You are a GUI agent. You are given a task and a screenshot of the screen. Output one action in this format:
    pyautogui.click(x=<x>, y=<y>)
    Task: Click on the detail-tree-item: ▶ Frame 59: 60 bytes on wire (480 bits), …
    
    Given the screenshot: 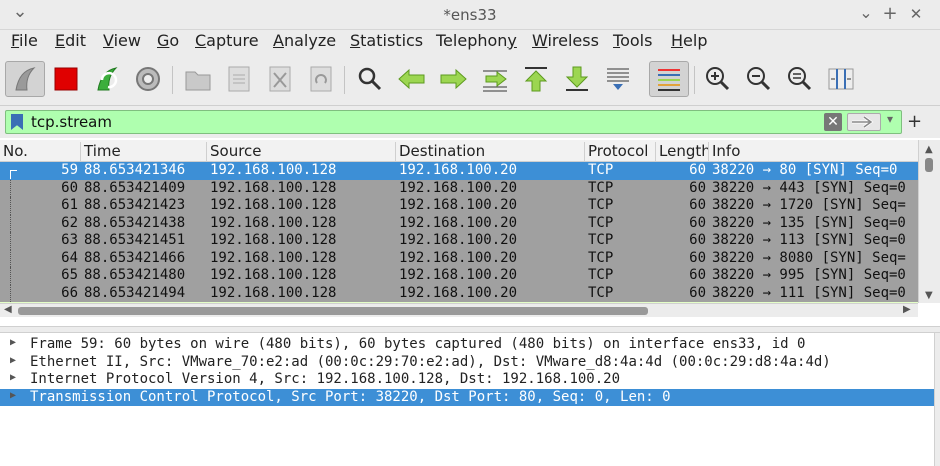 What is the action you would take?
    pyautogui.click(x=467, y=345)
    